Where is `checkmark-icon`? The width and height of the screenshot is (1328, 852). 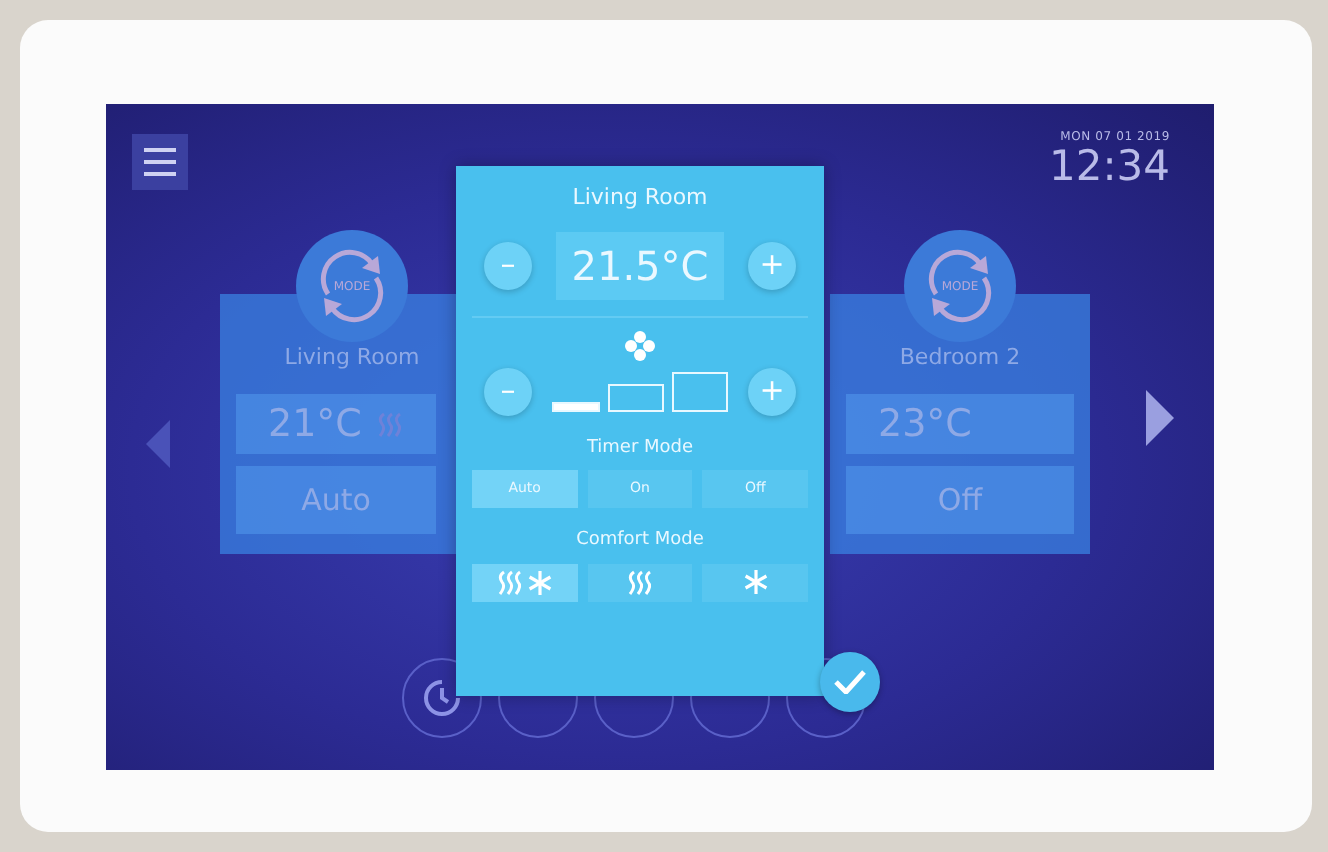 checkmark-icon is located at coordinates (850, 682).